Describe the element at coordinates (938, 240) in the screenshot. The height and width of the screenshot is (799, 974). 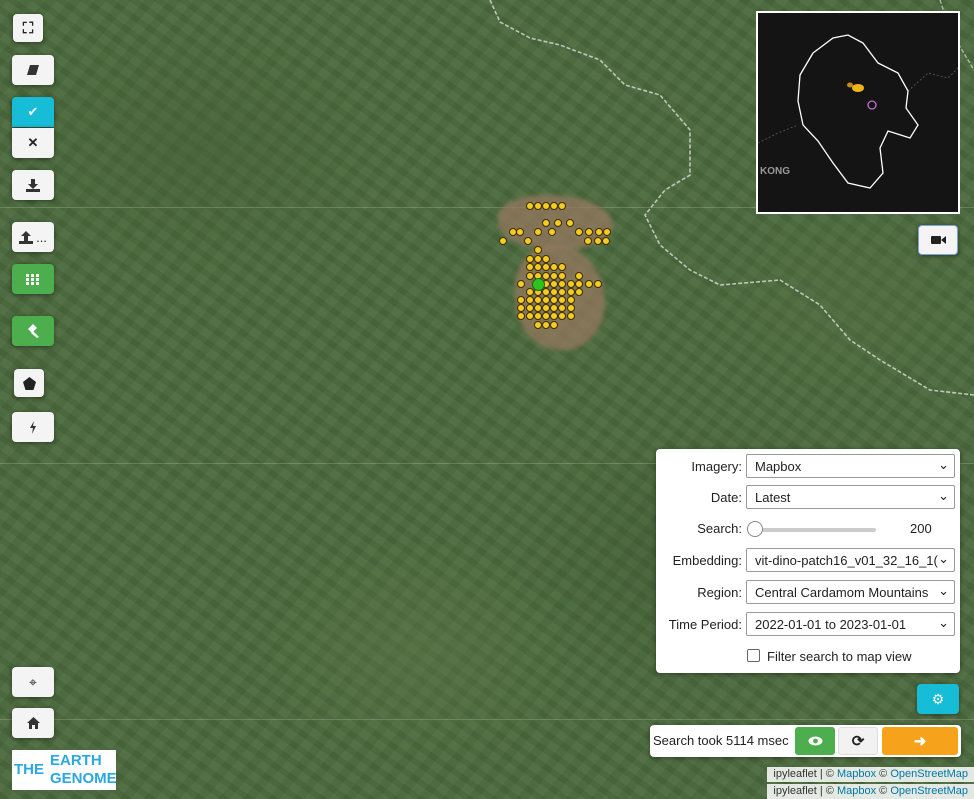
I see `record-button` at that location.